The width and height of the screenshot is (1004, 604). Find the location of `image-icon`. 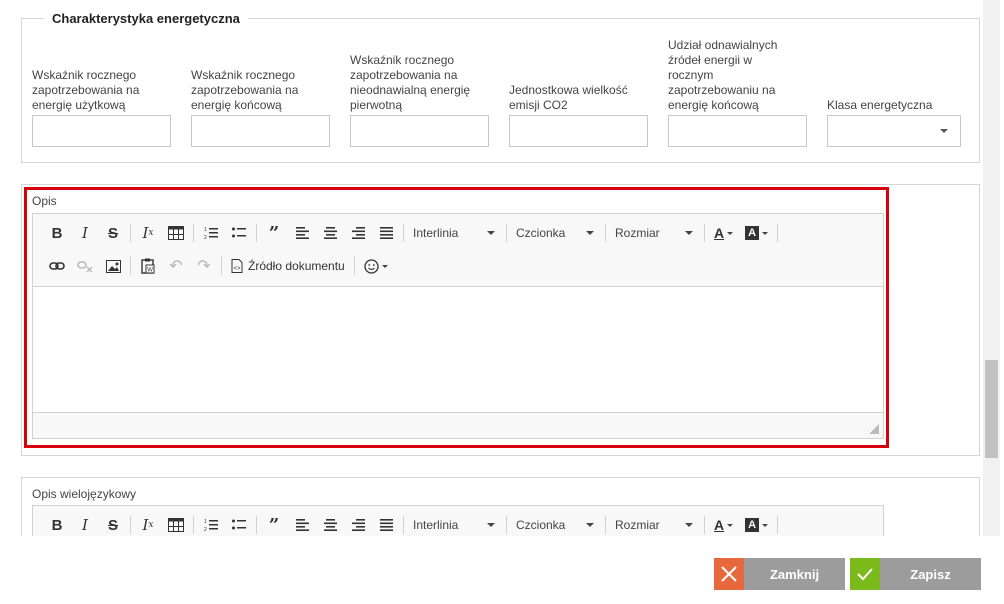

image-icon is located at coordinates (113, 266).